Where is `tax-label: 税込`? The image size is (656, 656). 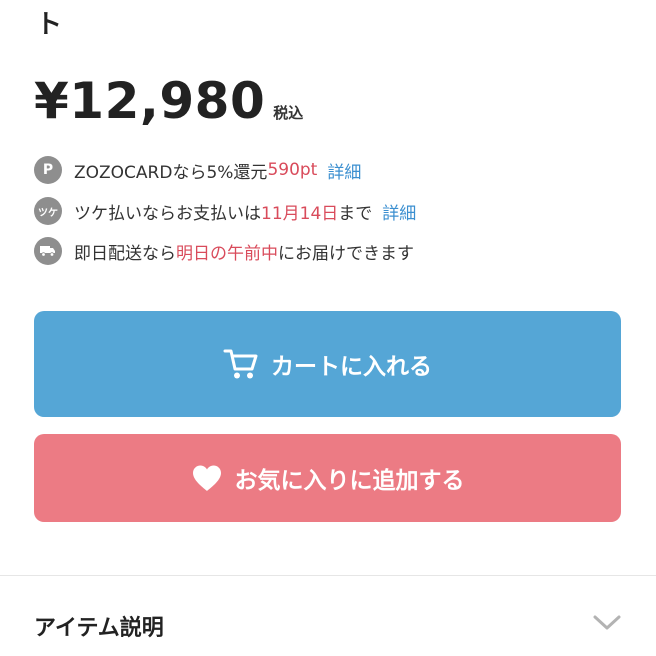 tax-label: 税込 is located at coordinates (288, 113).